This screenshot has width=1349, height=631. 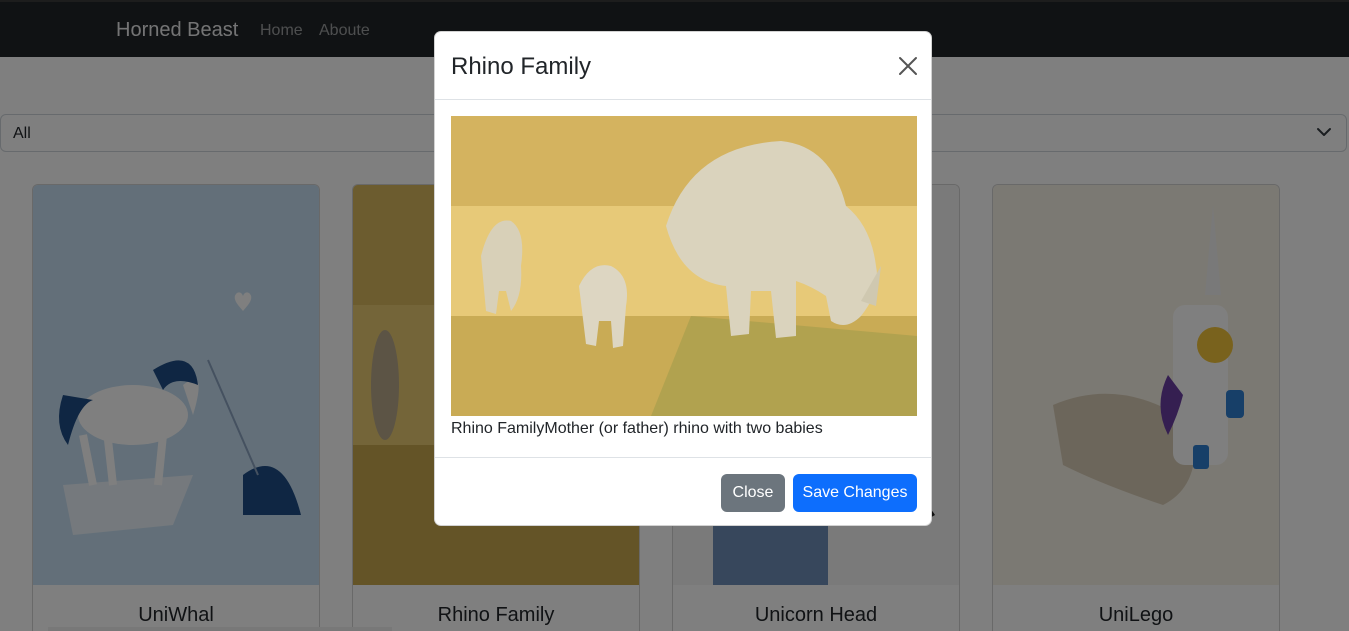 What do you see at coordinates (683, 66) in the screenshot?
I see `modal-header: Rhino Family` at bounding box center [683, 66].